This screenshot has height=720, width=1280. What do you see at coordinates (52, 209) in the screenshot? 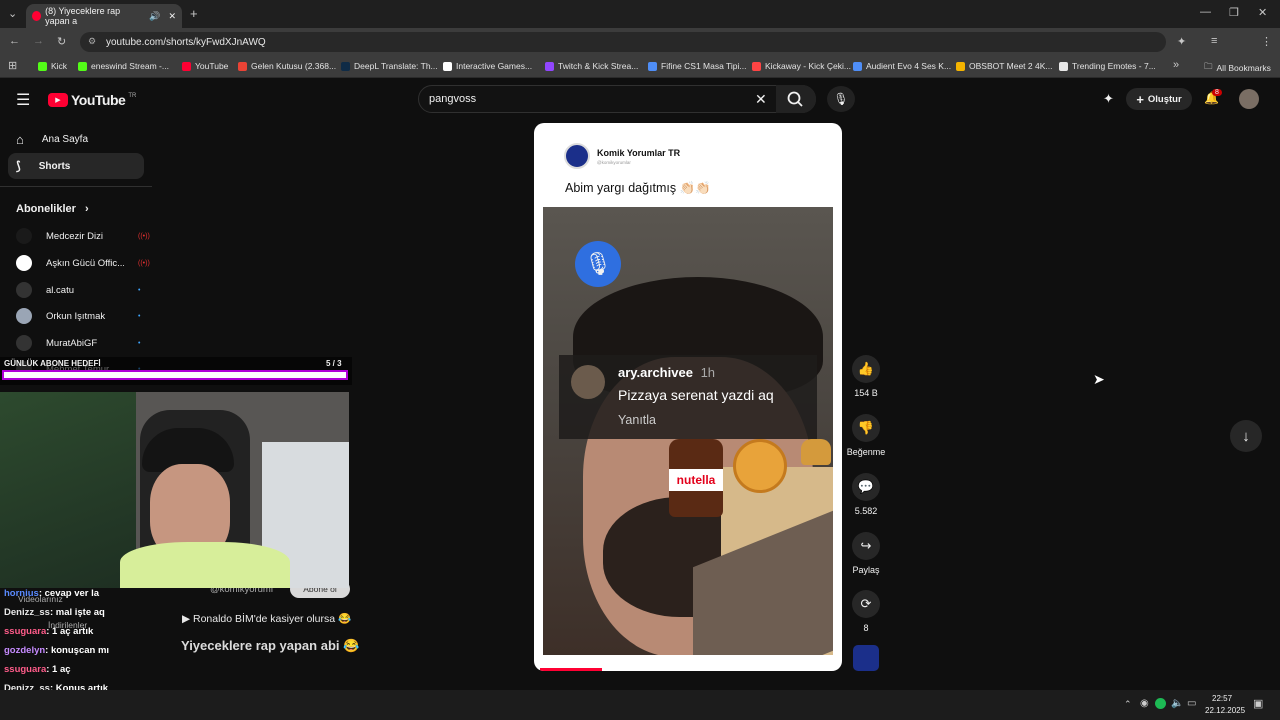
I see `subscriptions-heading: Abonelikler ›` at bounding box center [52, 209].